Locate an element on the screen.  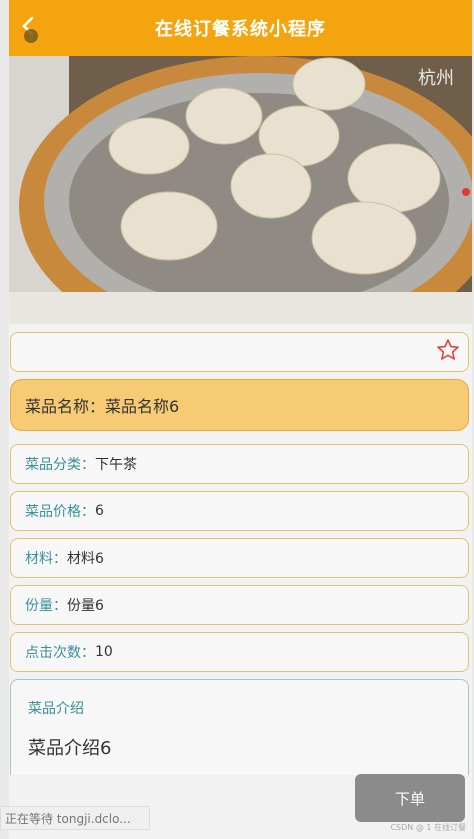
favorite-button is located at coordinates (448, 352).